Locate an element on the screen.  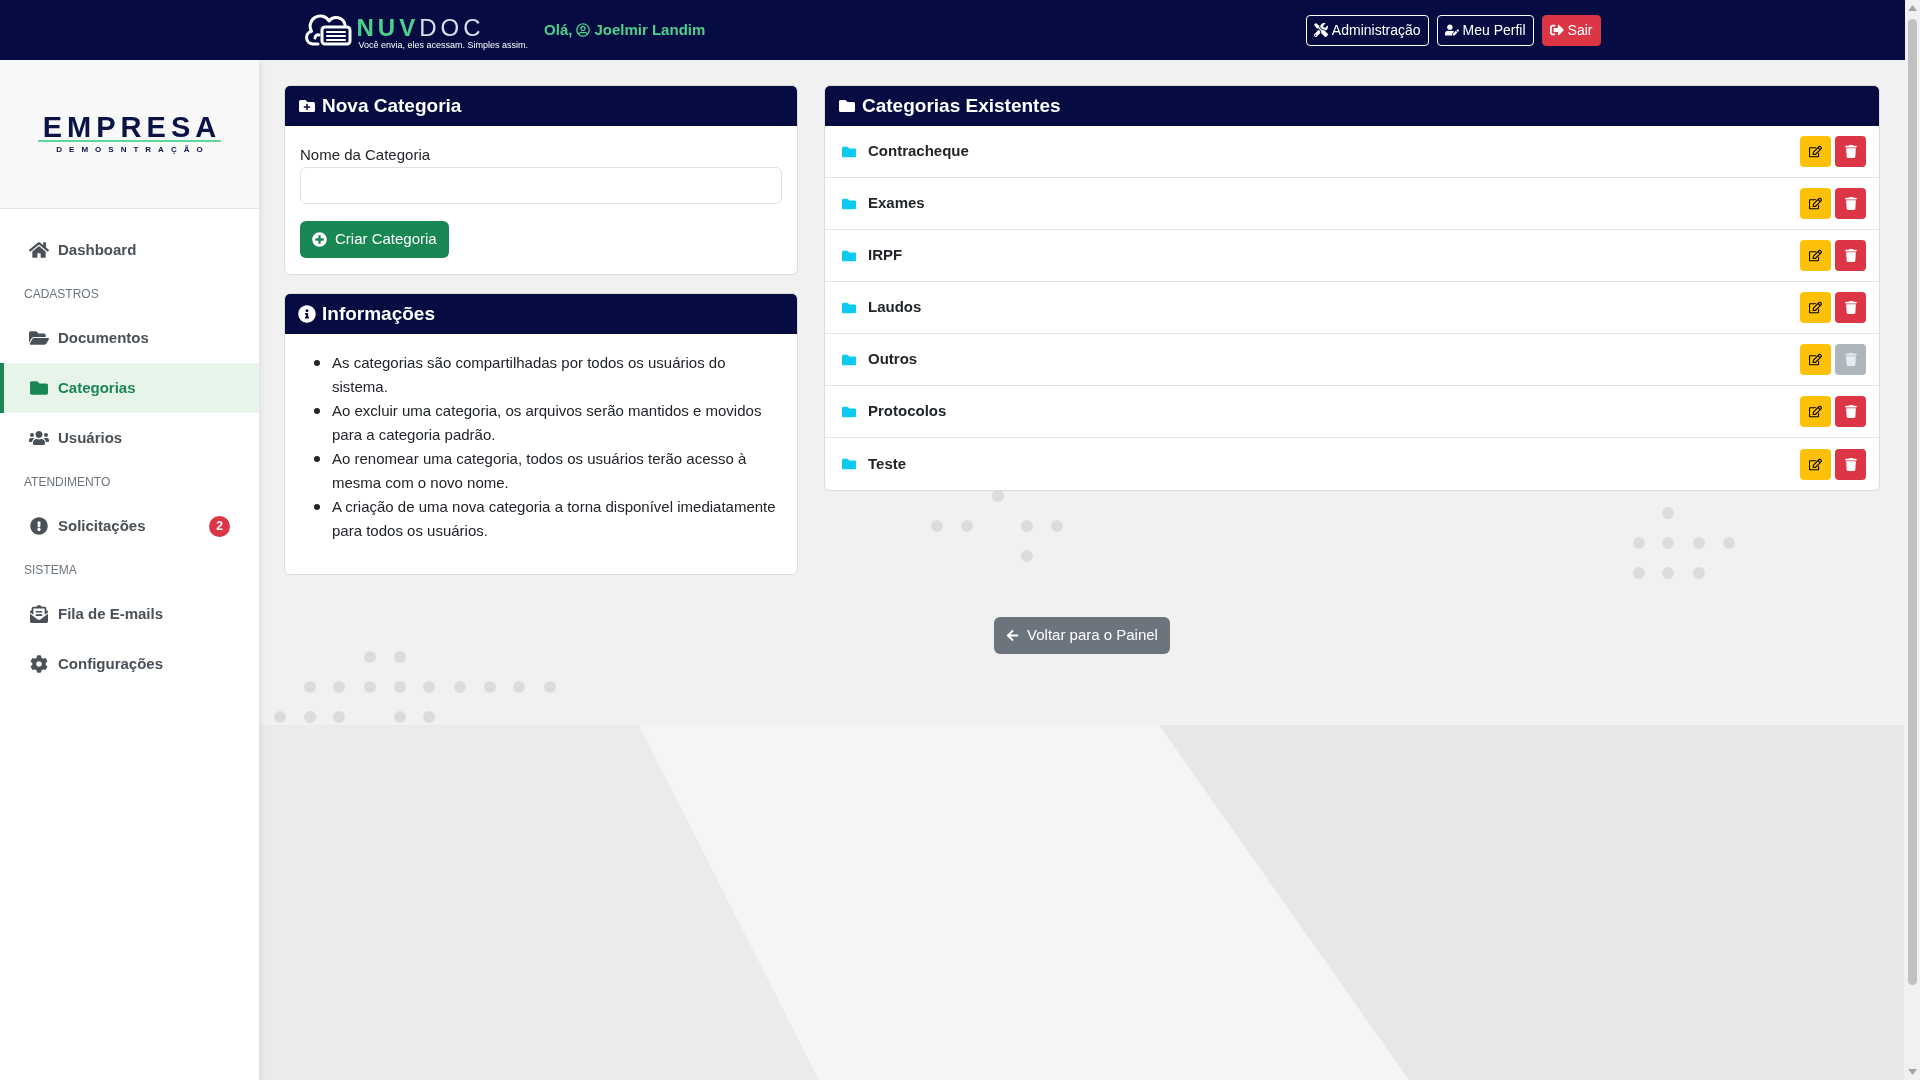
open-folder-icon is located at coordinates (39, 338).